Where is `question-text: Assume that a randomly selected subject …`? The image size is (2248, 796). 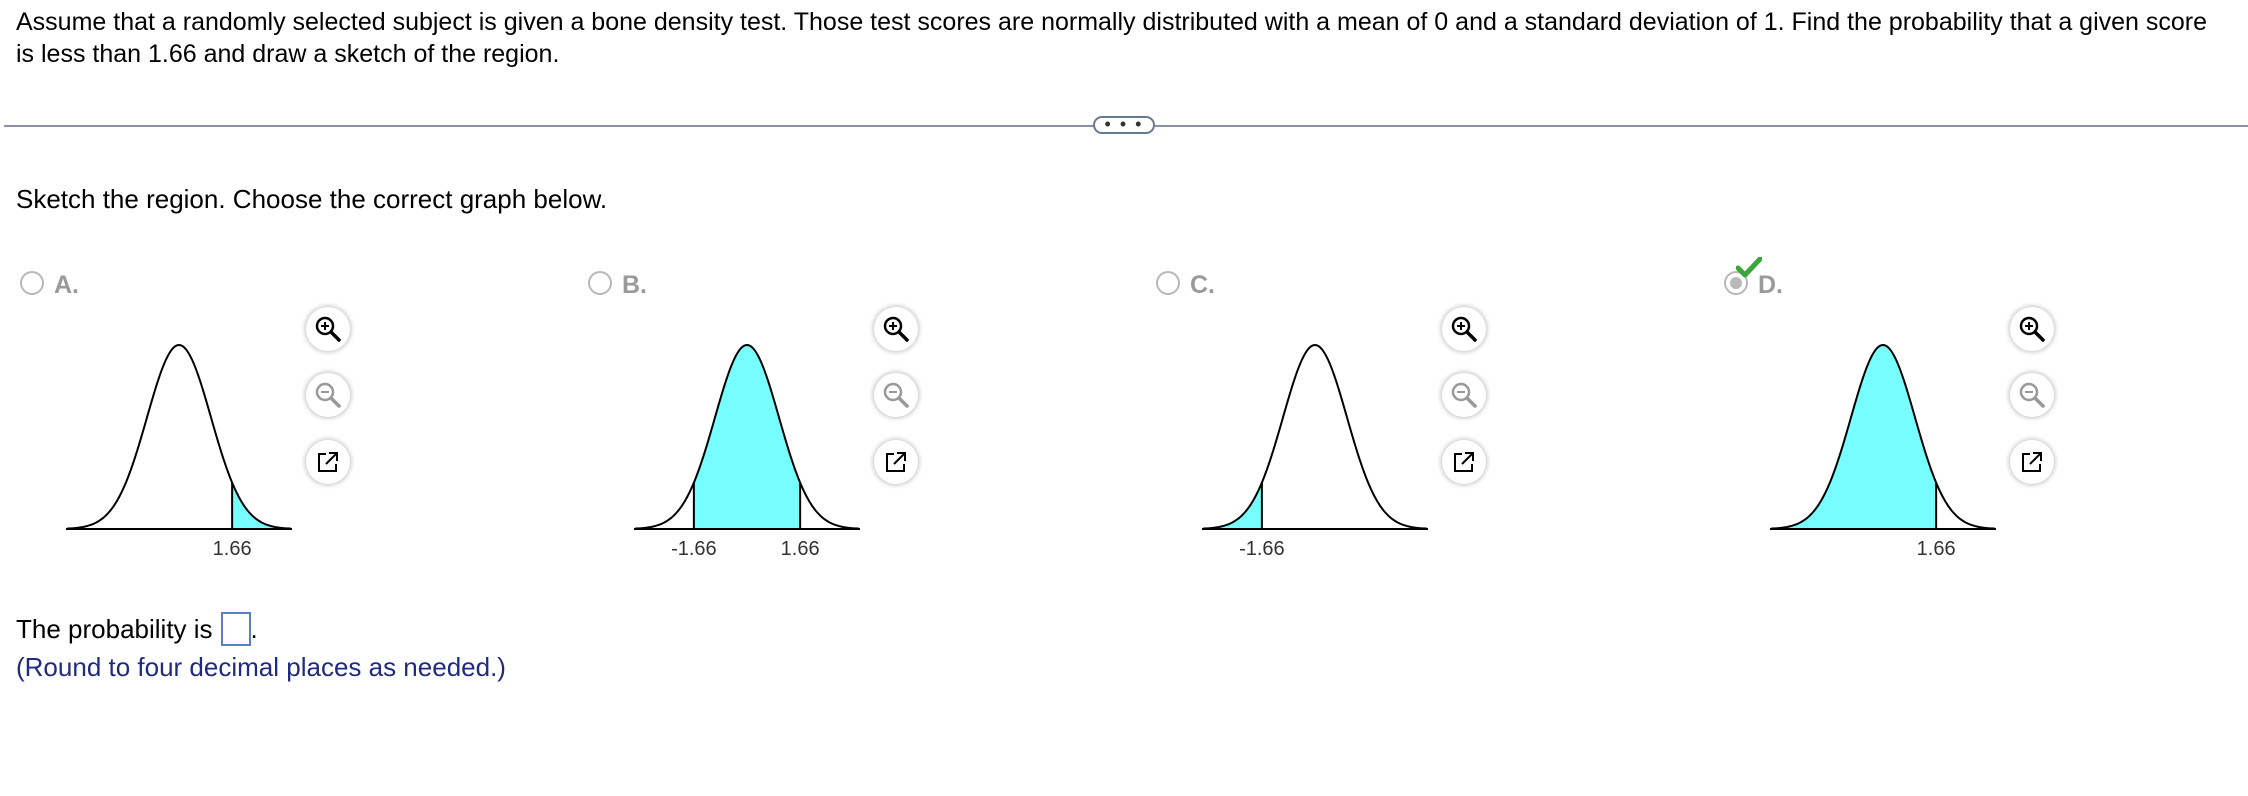 question-text: Assume that a randomly selected subject … is located at coordinates (1112, 38).